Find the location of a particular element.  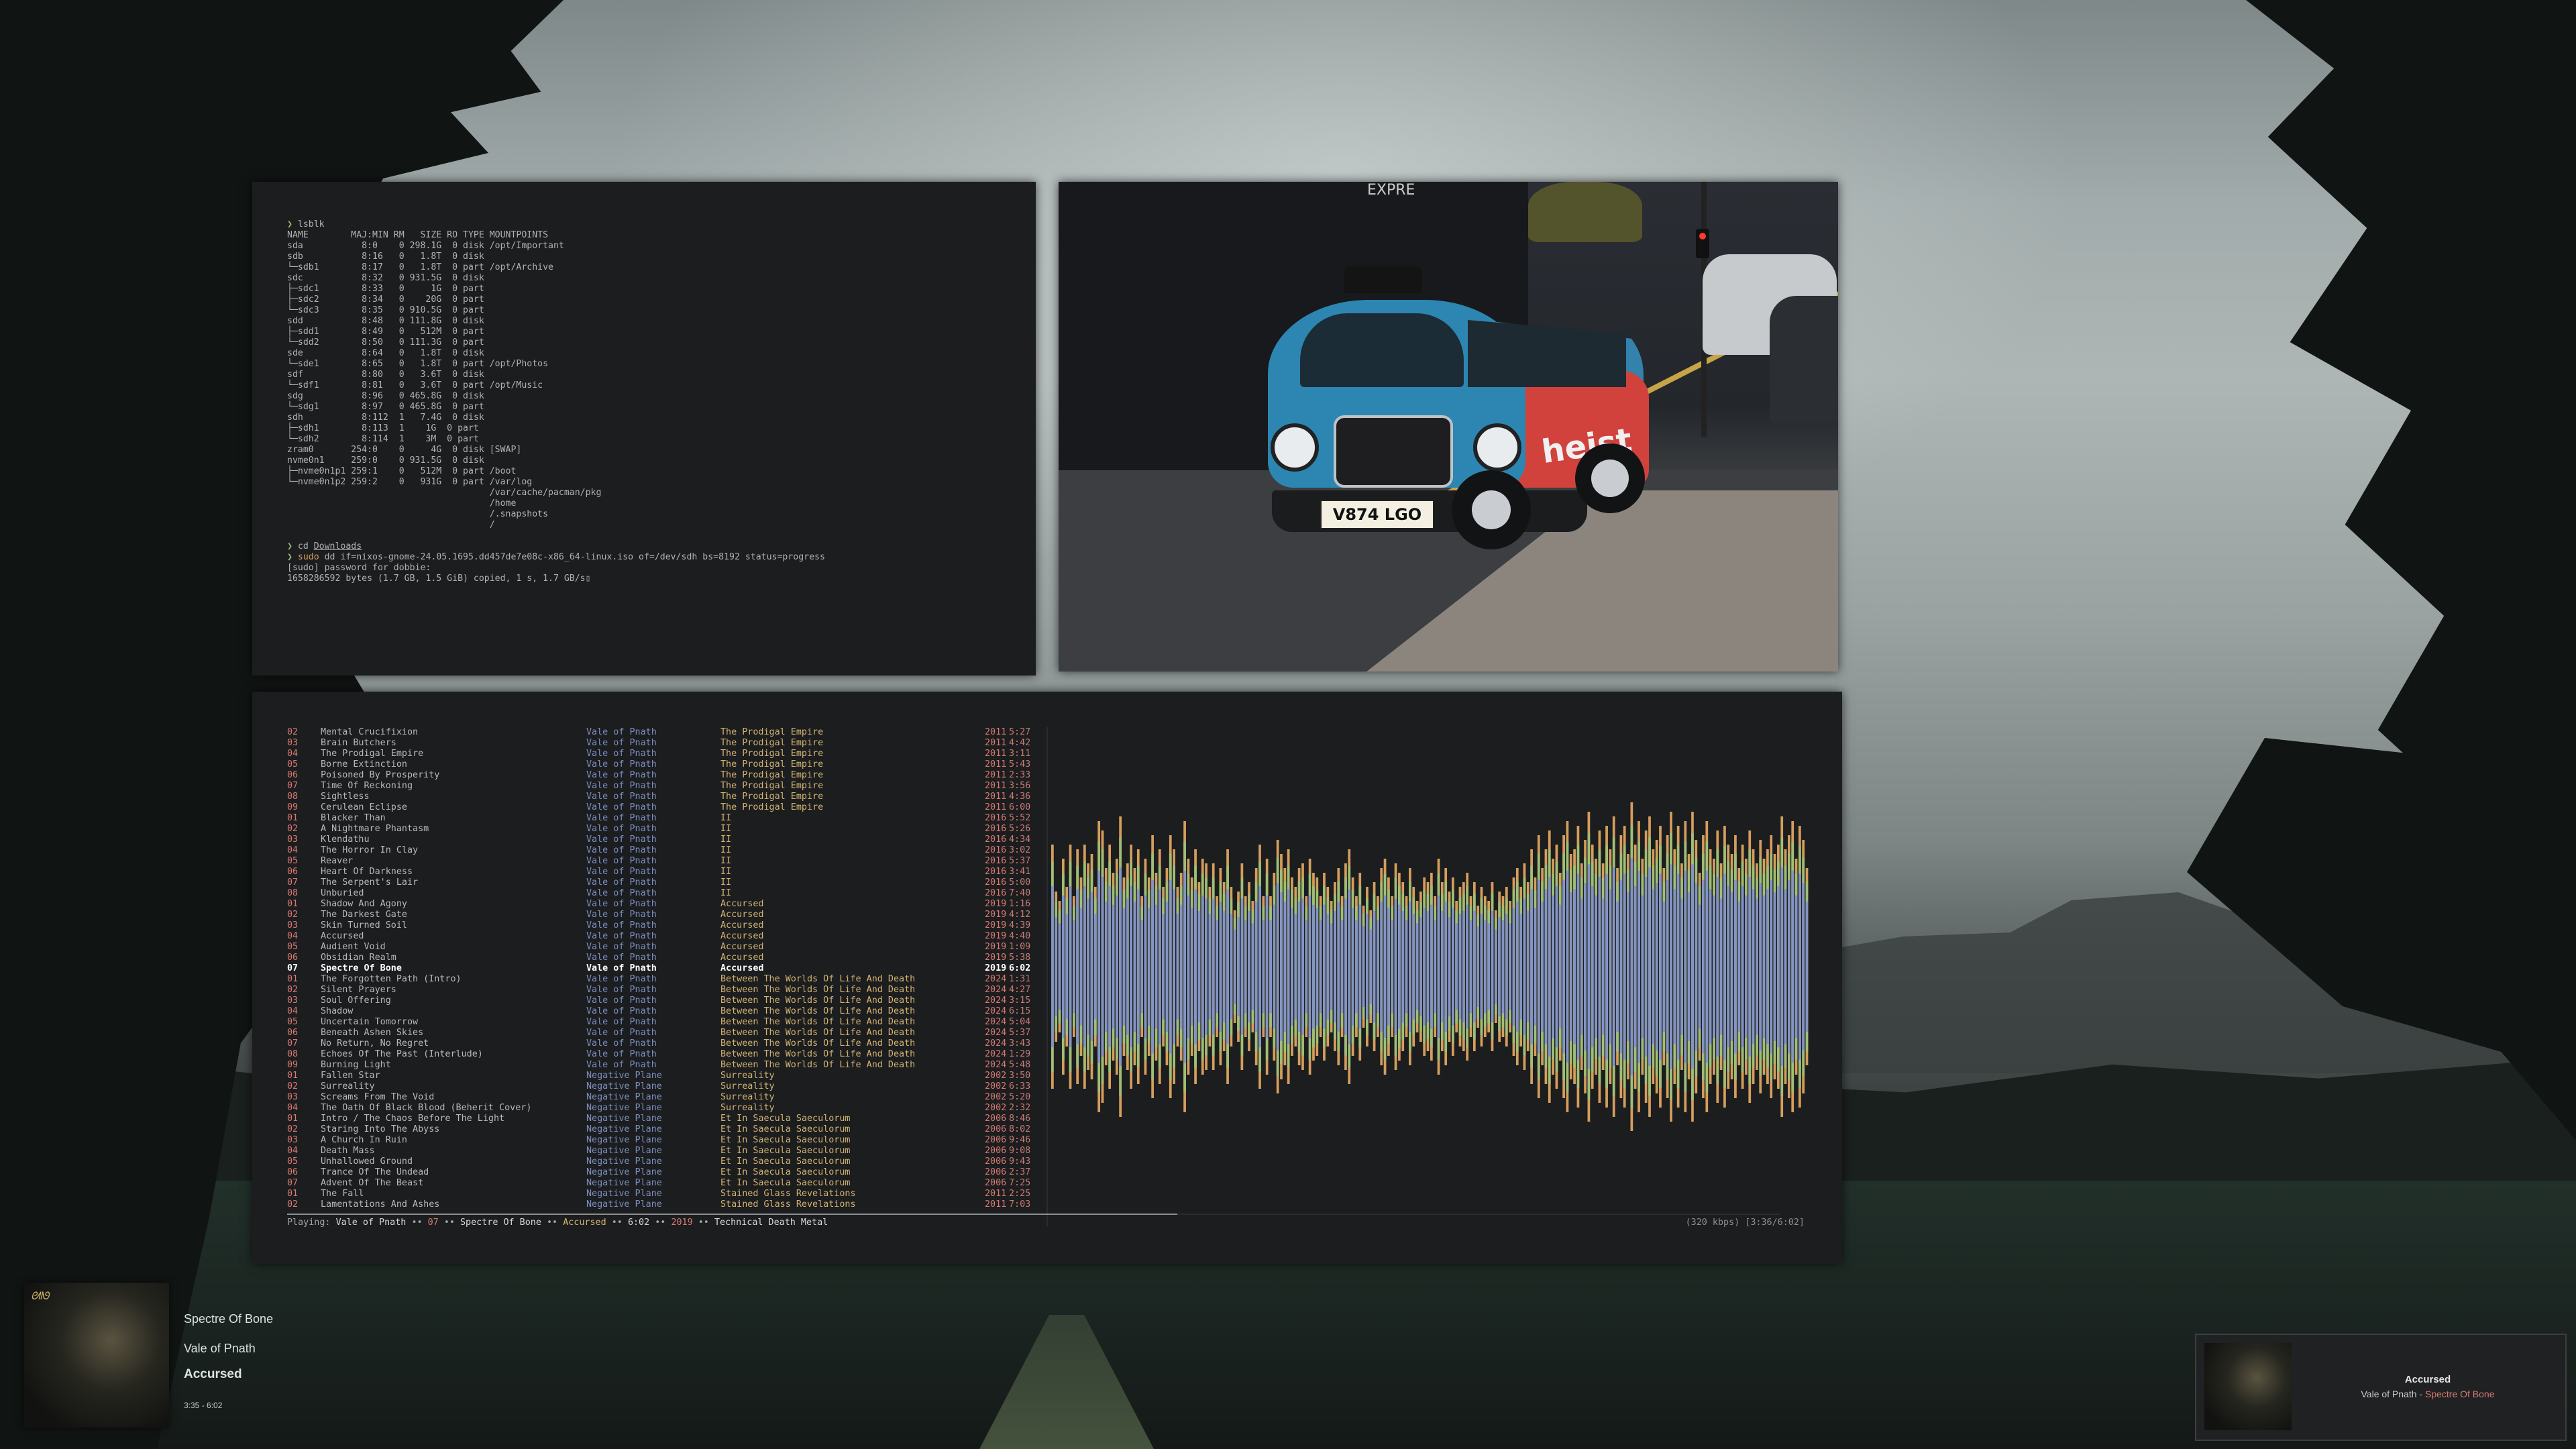

terminal-text: [sudo] password for dobbie: is located at coordinates (359, 568).